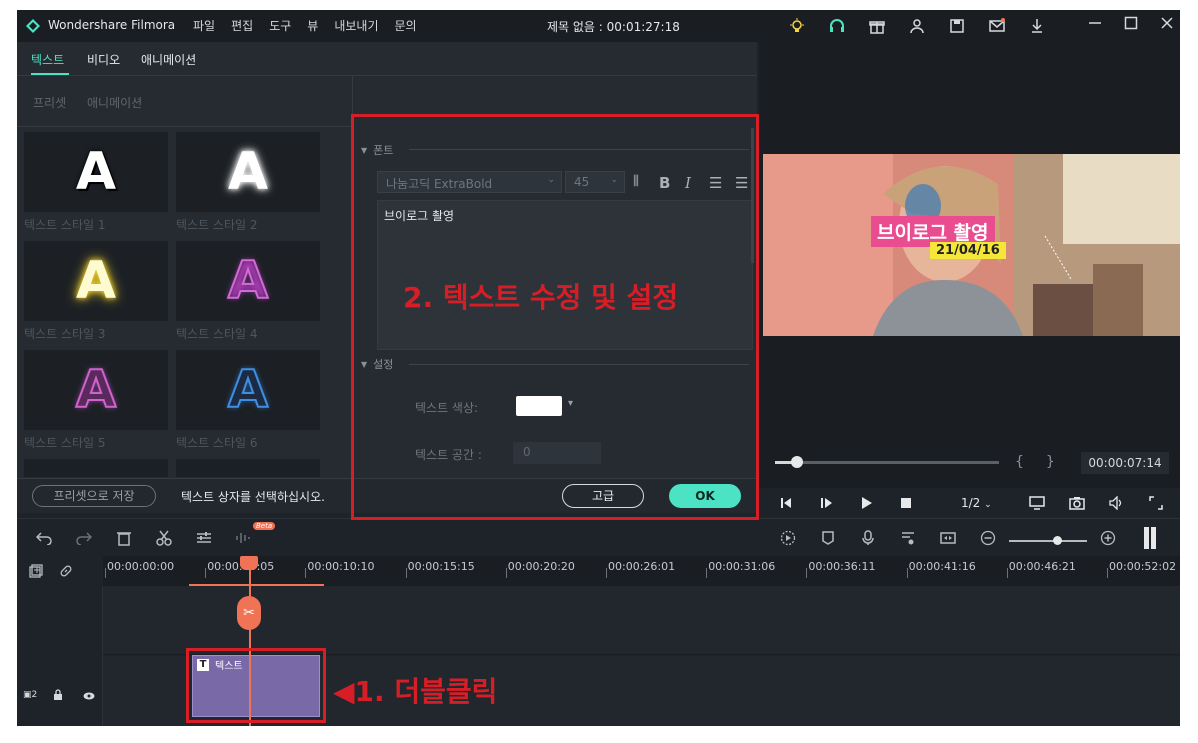 This screenshot has width=1198, height=743. Describe the element at coordinates (1108, 538) in the screenshot. I see `zoom-in-icon` at that location.